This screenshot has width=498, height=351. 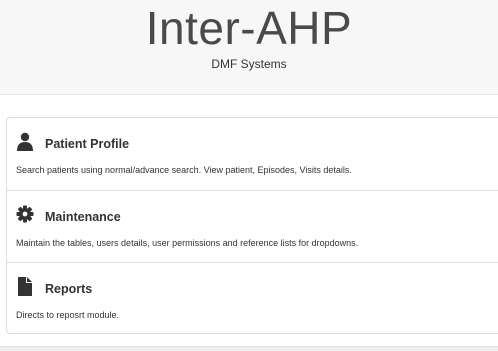 I want to click on gear-icon, so click(x=26, y=215).